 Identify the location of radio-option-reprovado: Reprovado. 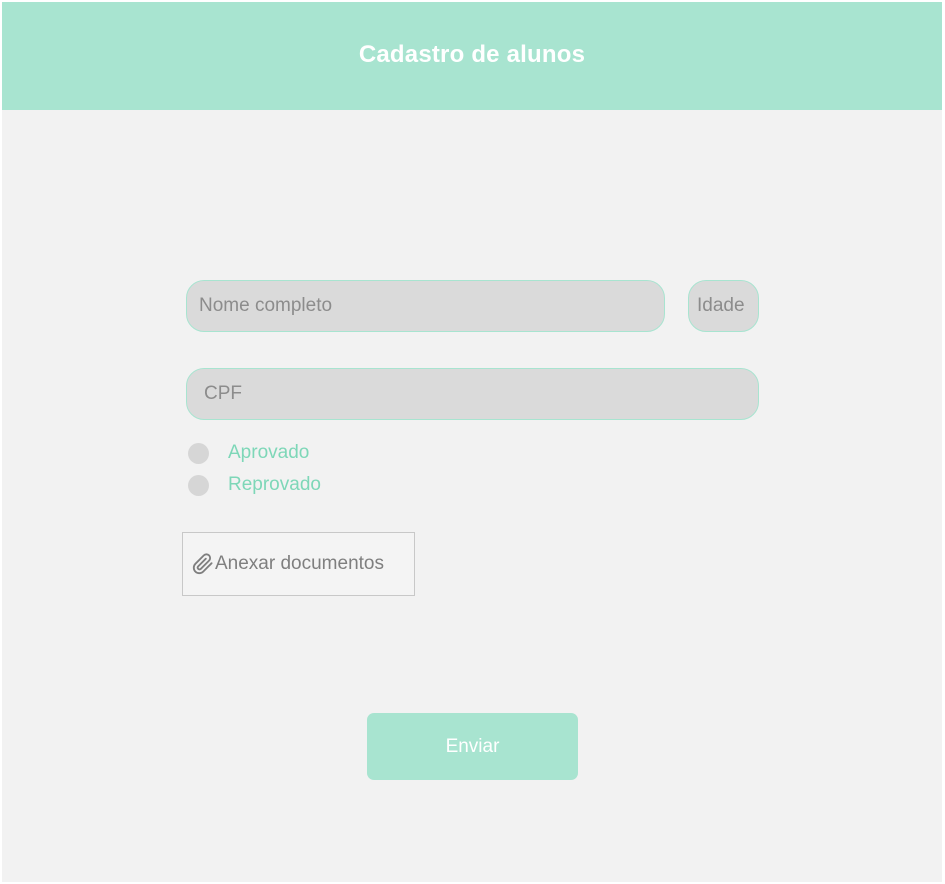
(254, 485).